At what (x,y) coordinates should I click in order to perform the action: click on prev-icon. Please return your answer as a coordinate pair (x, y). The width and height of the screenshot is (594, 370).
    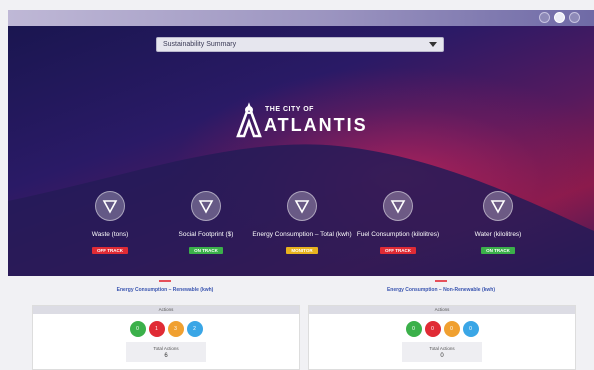
    Looking at the image, I should click on (544, 17).